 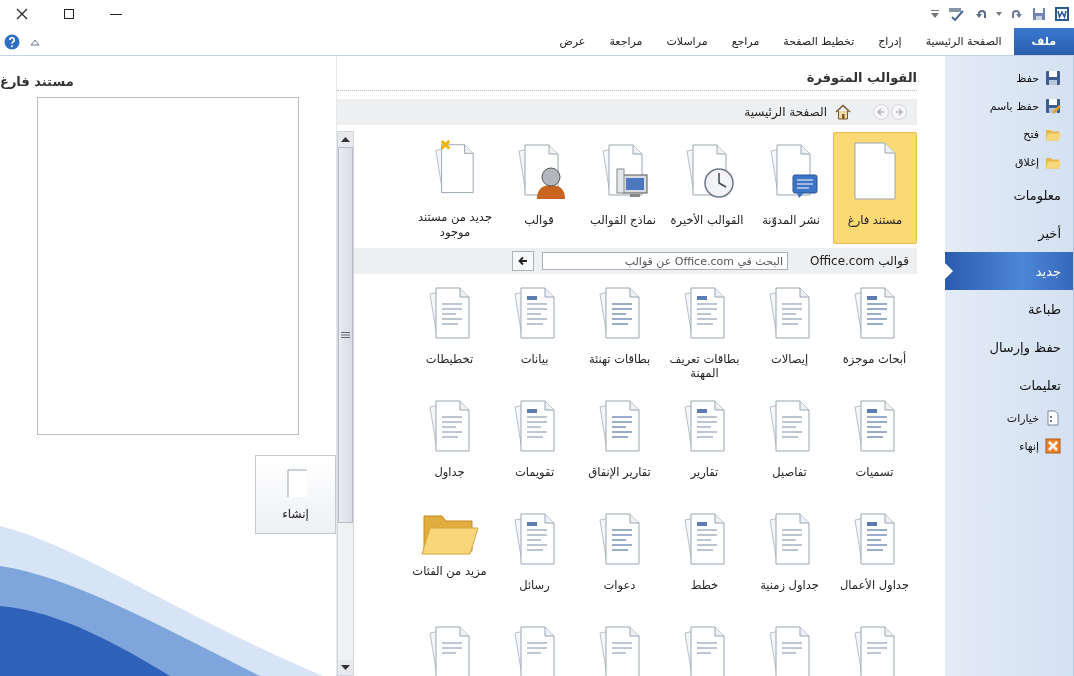 What do you see at coordinates (819, 41) in the screenshot?
I see `ribbon-tab: تخطيط الصفحة` at bounding box center [819, 41].